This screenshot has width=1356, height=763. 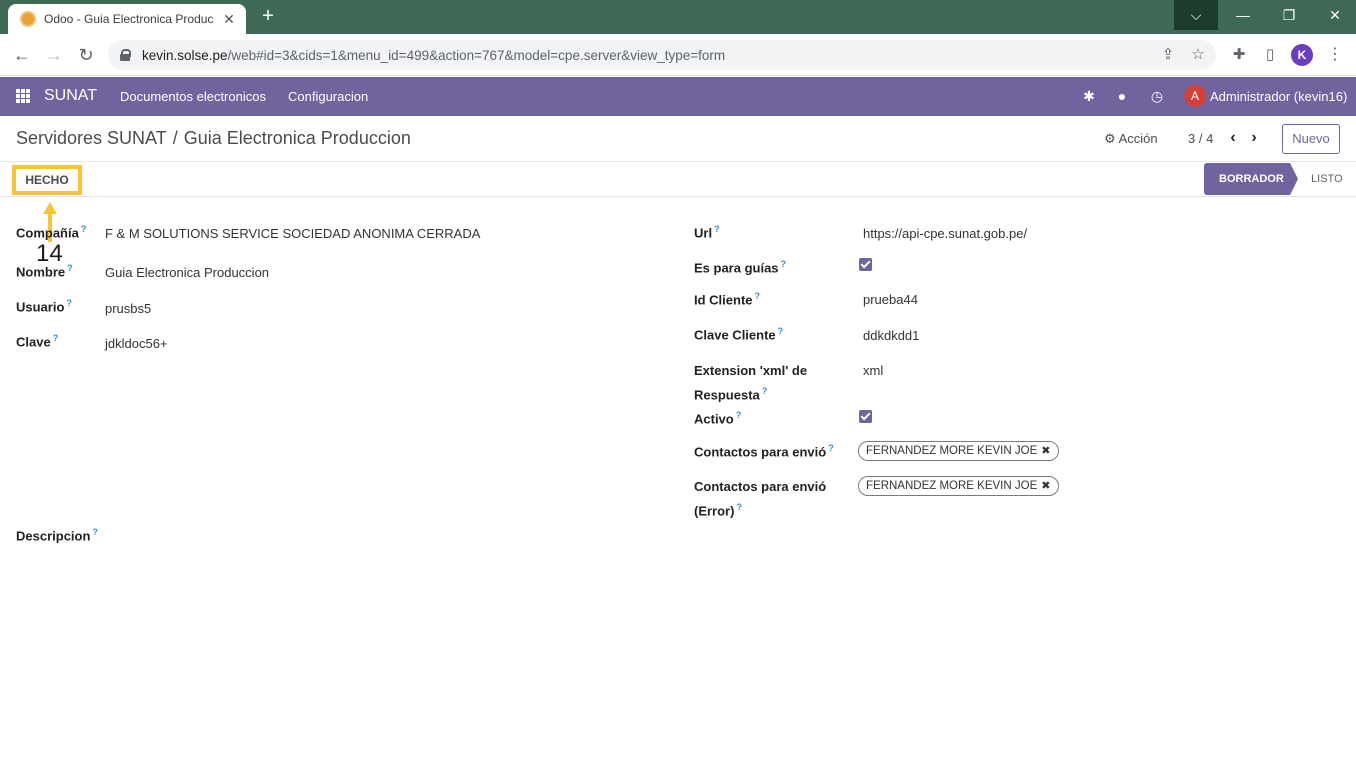 I want to click on extension-field: xml, so click(x=873, y=370).